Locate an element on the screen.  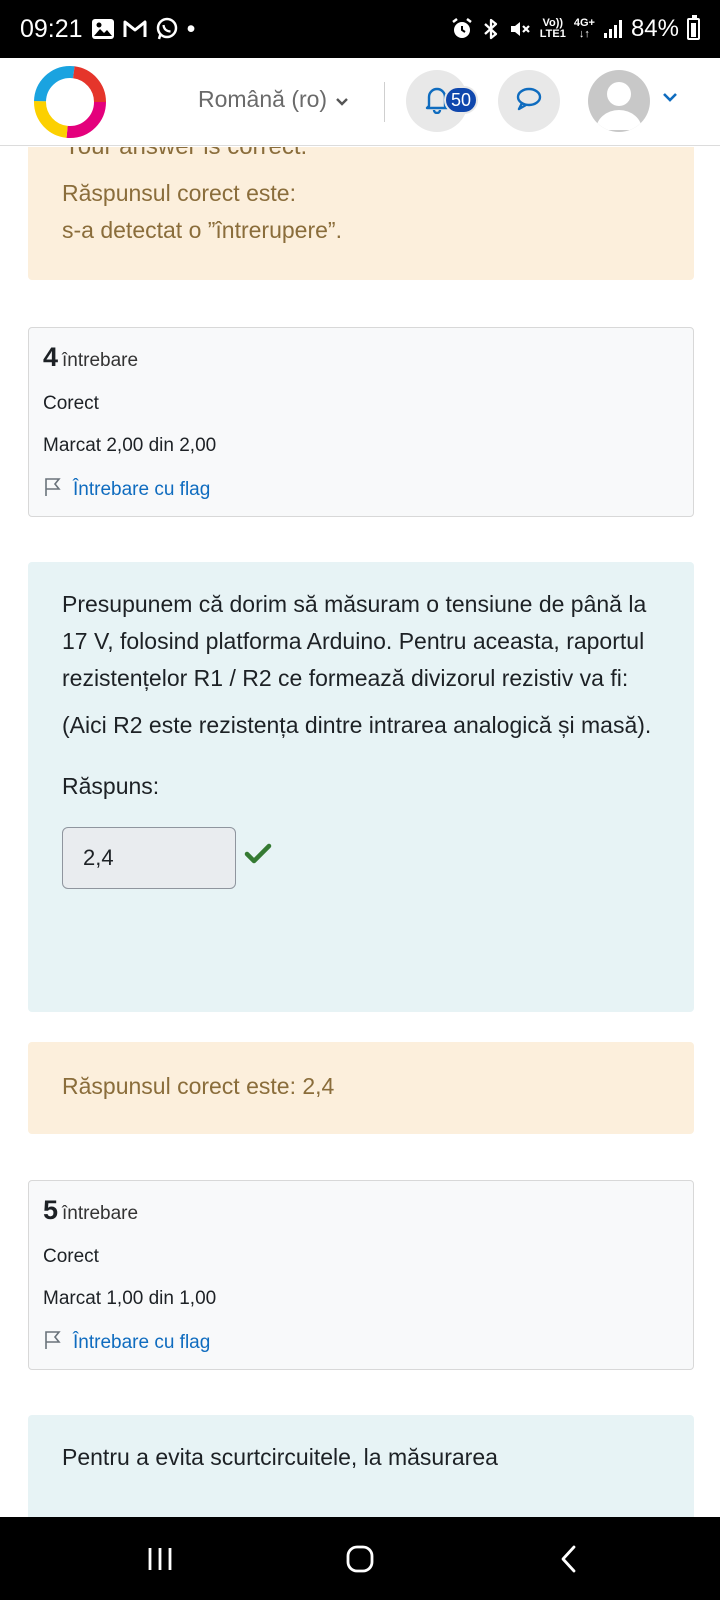
notification-count-badge: 50 is located at coordinates (460, 100).